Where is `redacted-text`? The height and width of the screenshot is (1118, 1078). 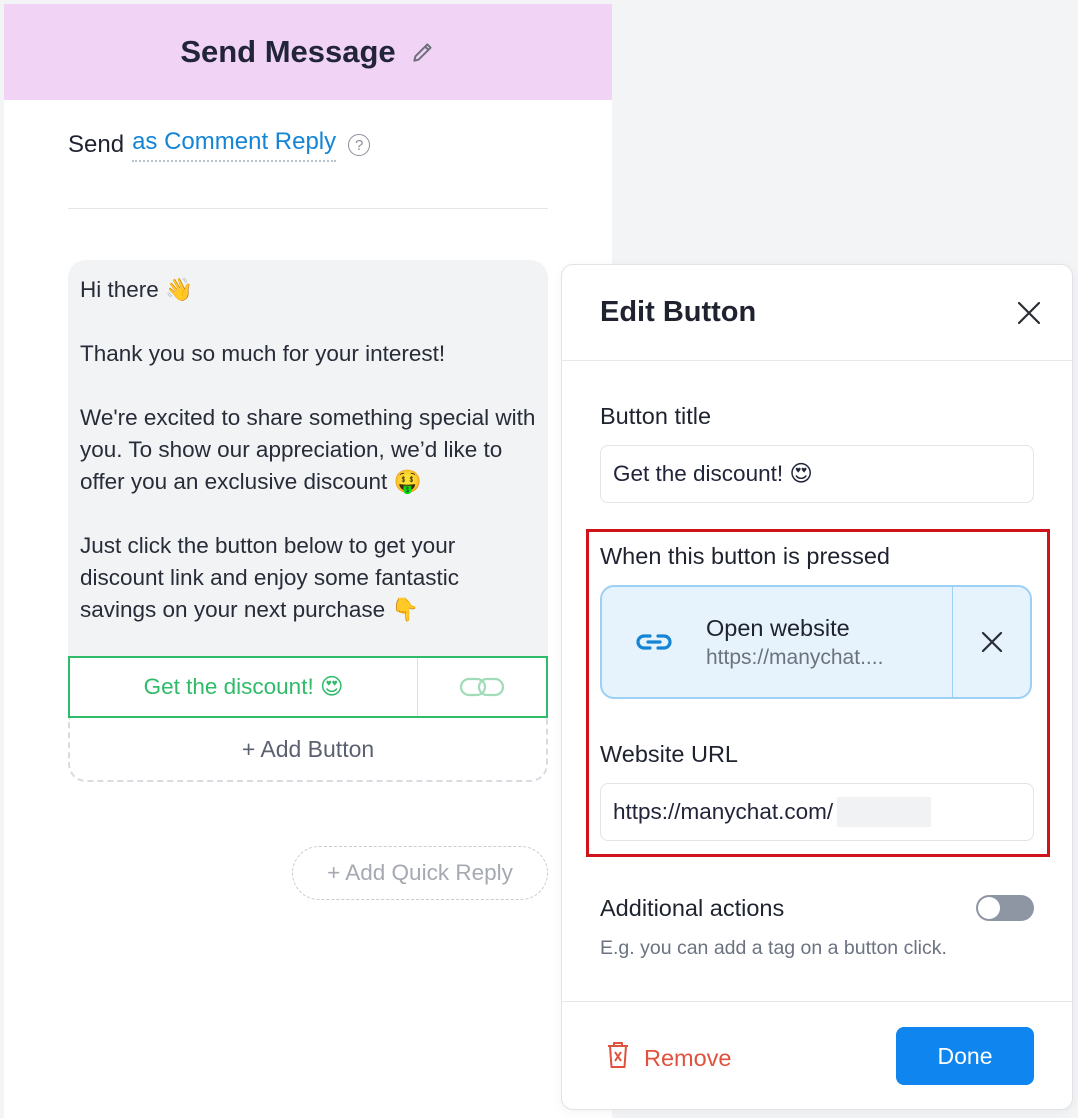 redacted-text is located at coordinates (884, 812).